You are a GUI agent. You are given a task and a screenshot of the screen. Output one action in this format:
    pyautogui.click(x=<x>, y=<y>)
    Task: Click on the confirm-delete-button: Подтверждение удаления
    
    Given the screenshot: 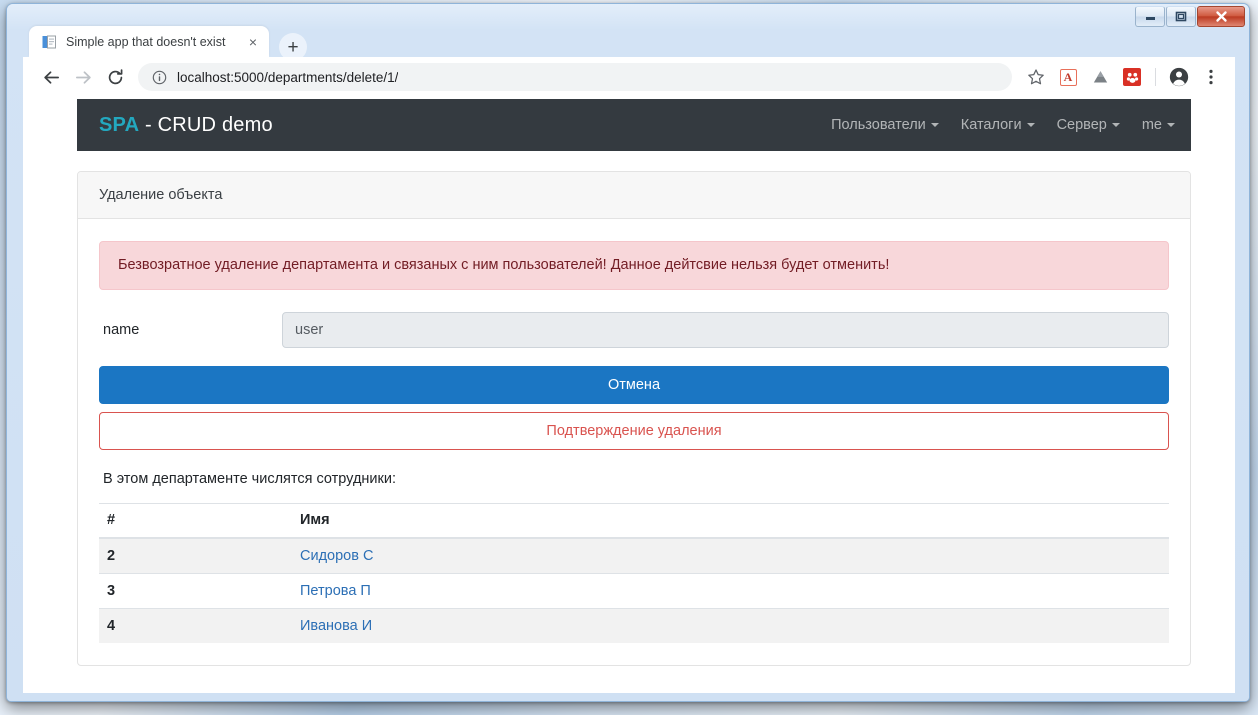 What is the action you would take?
    pyautogui.click(x=634, y=430)
    